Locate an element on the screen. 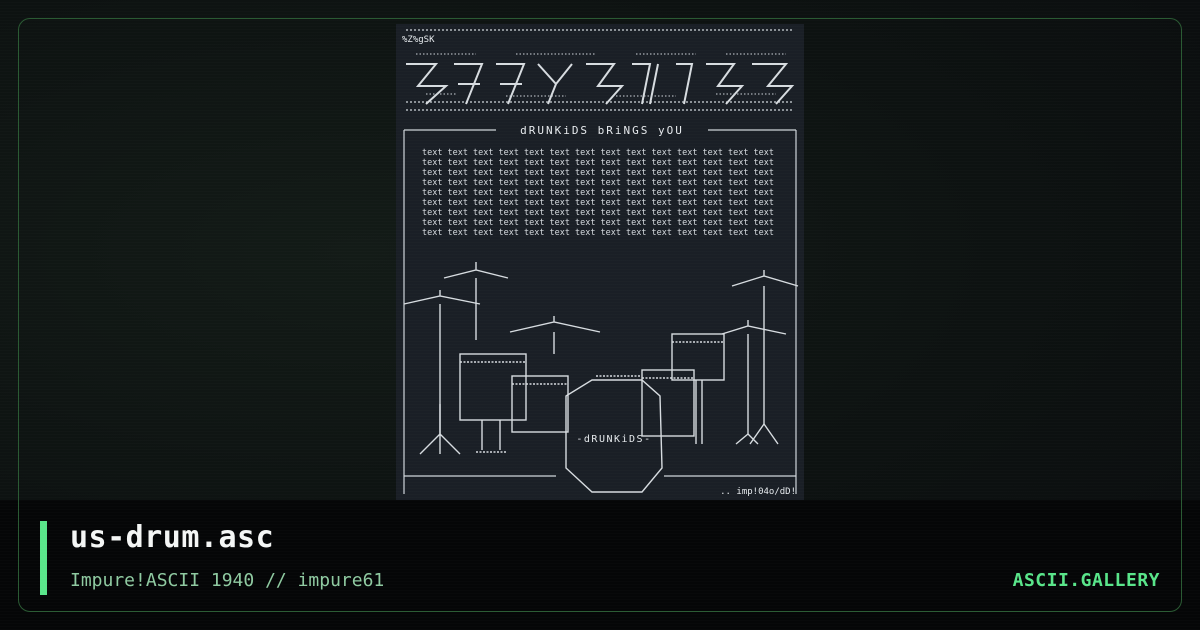  art-cymbal-left-high is located at coordinates (476, 270).